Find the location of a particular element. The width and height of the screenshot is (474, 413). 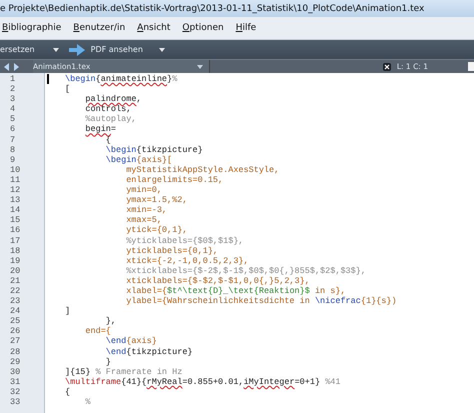

code-line: %xticklabels={$-2$,$-1$,$0$,$0{,}855$,$2$,$3$}, is located at coordinates (246, 271).